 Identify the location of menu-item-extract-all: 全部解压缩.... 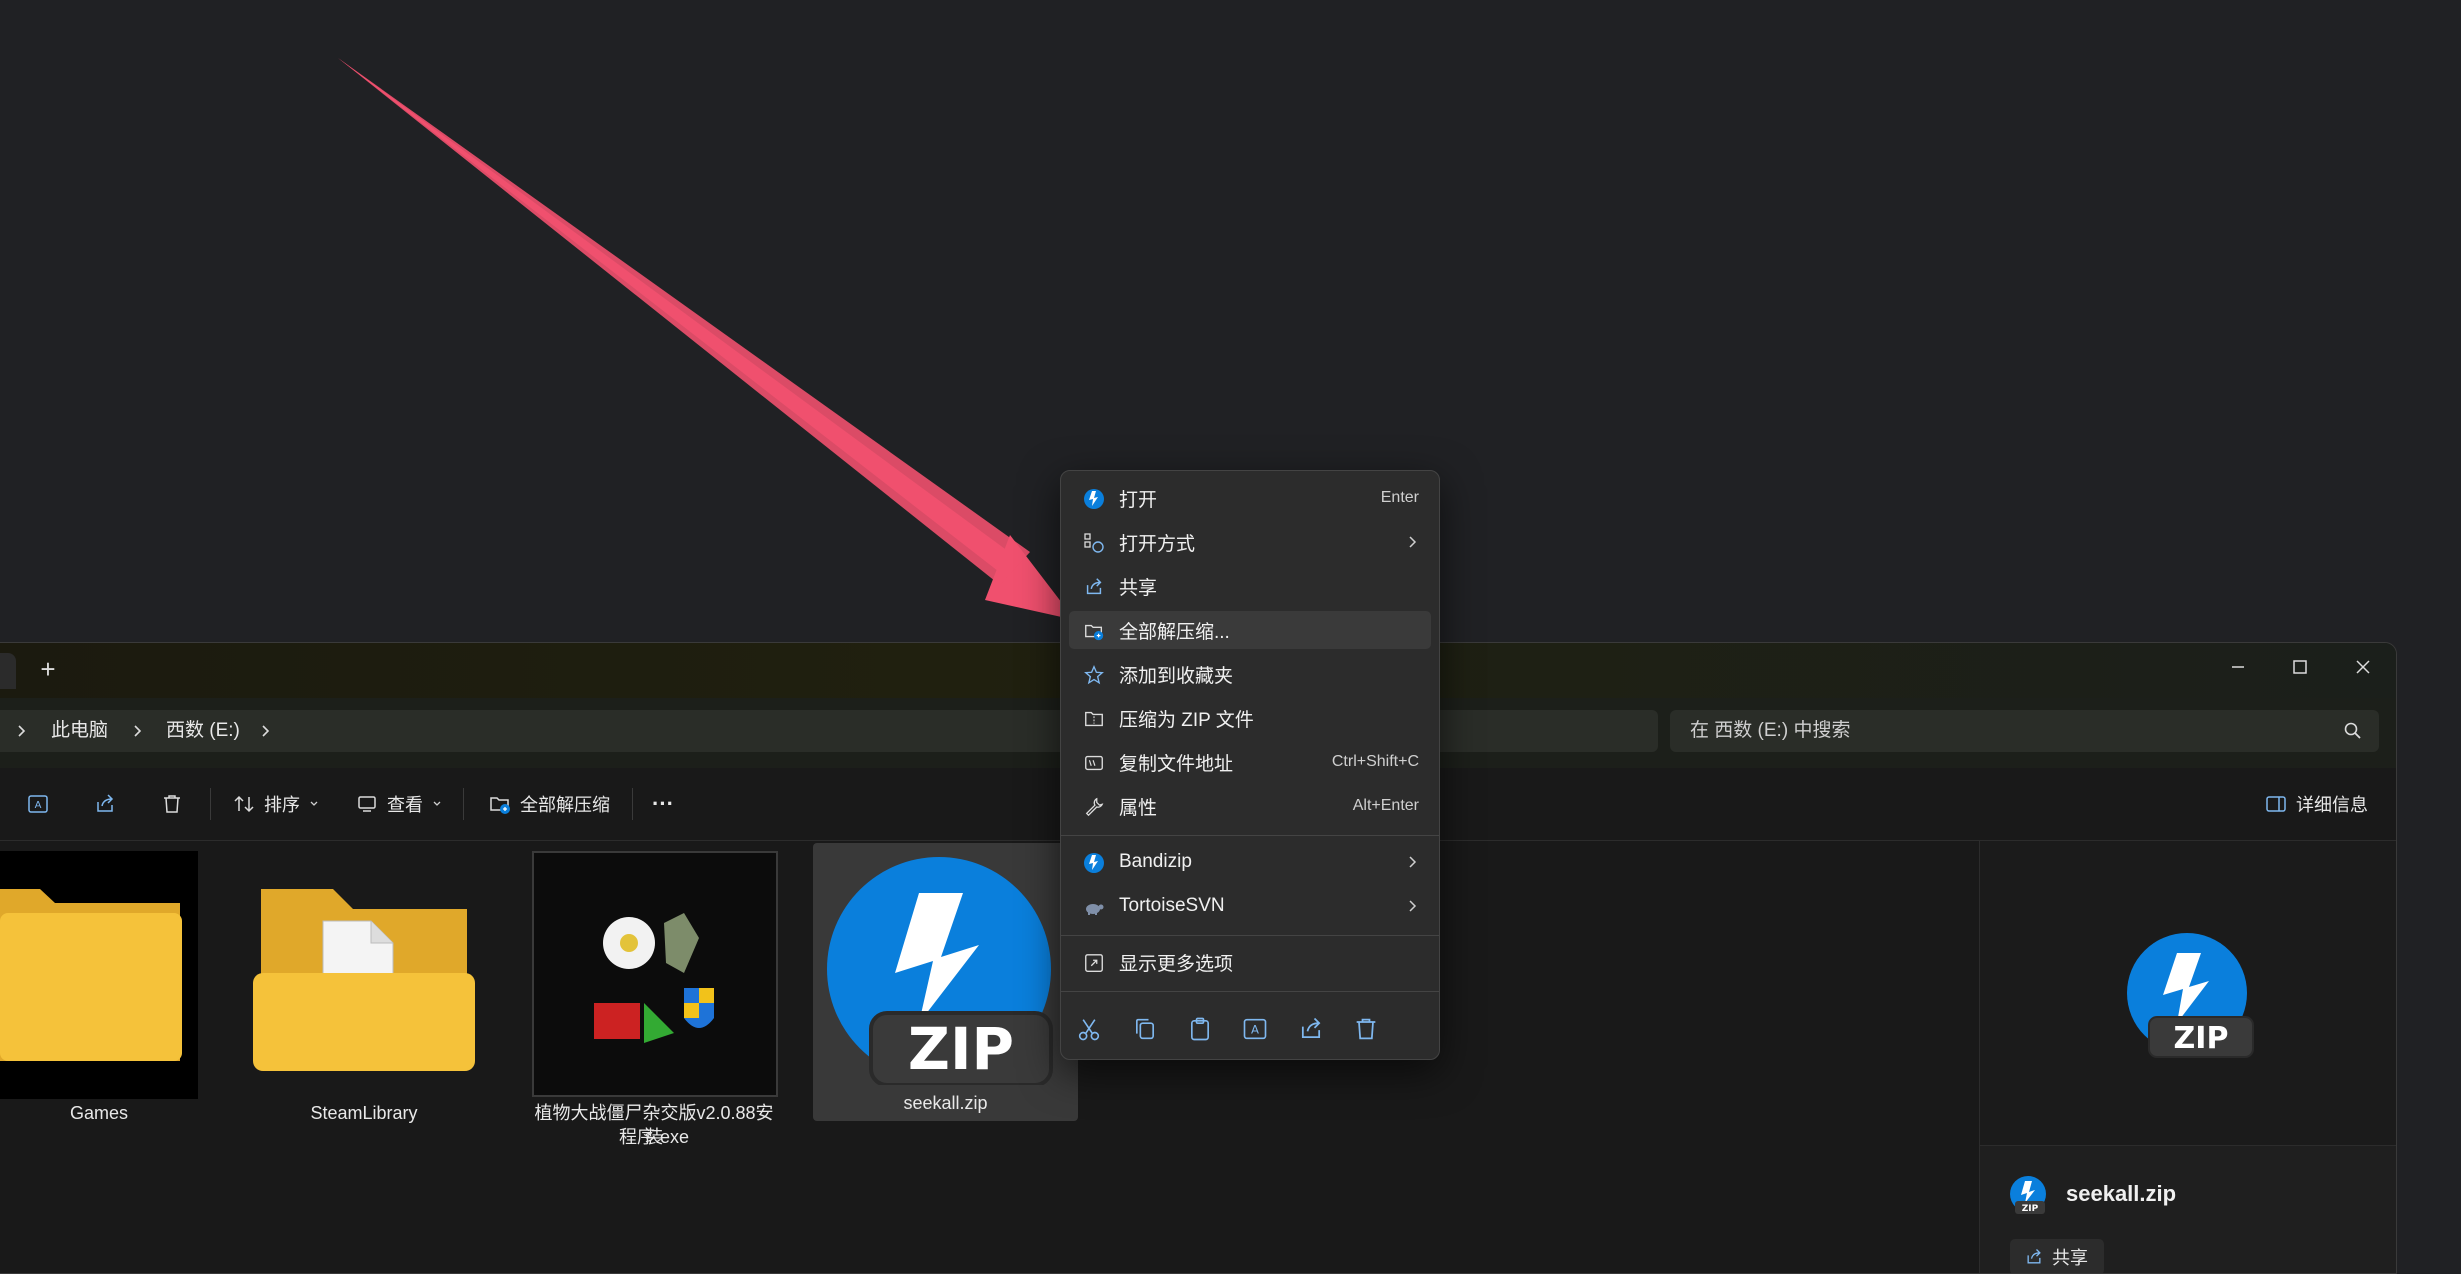
(1250, 630).